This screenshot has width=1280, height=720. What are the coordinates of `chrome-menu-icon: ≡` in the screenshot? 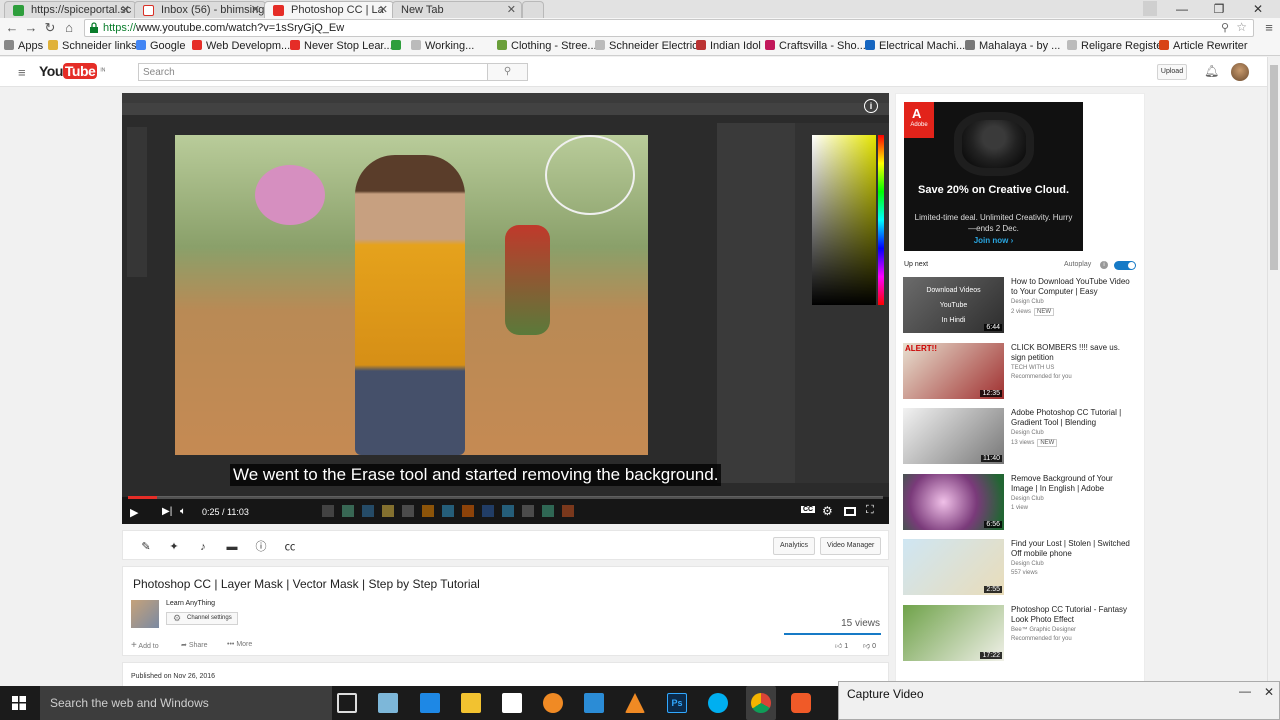 It's located at (1269, 28).